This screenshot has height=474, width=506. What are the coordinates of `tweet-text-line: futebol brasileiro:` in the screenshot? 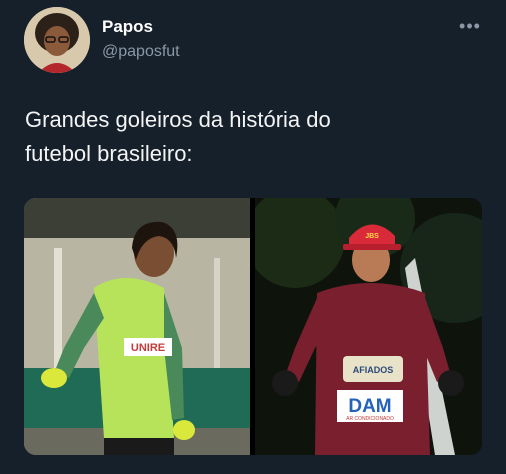 It's located at (109, 153).